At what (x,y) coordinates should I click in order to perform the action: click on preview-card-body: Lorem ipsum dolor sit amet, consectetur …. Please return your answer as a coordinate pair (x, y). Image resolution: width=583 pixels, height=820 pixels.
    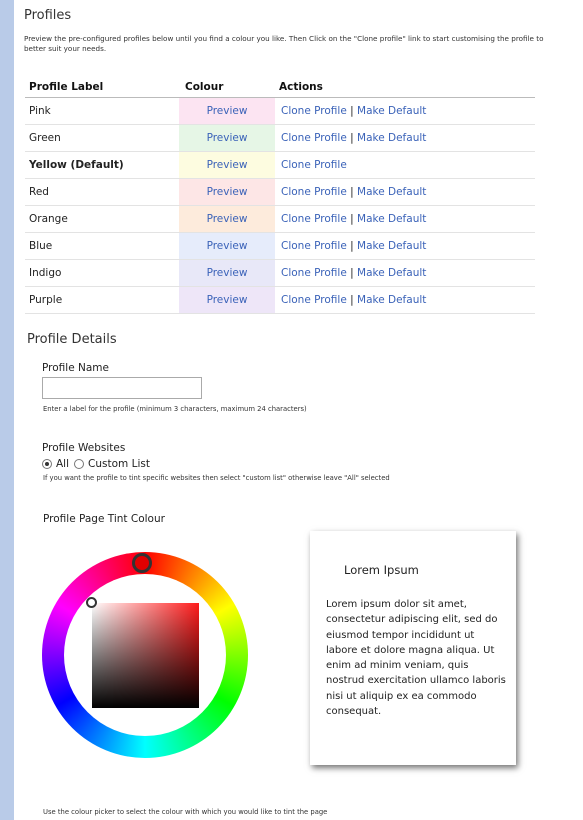
    Looking at the image, I should click on (416, 658).